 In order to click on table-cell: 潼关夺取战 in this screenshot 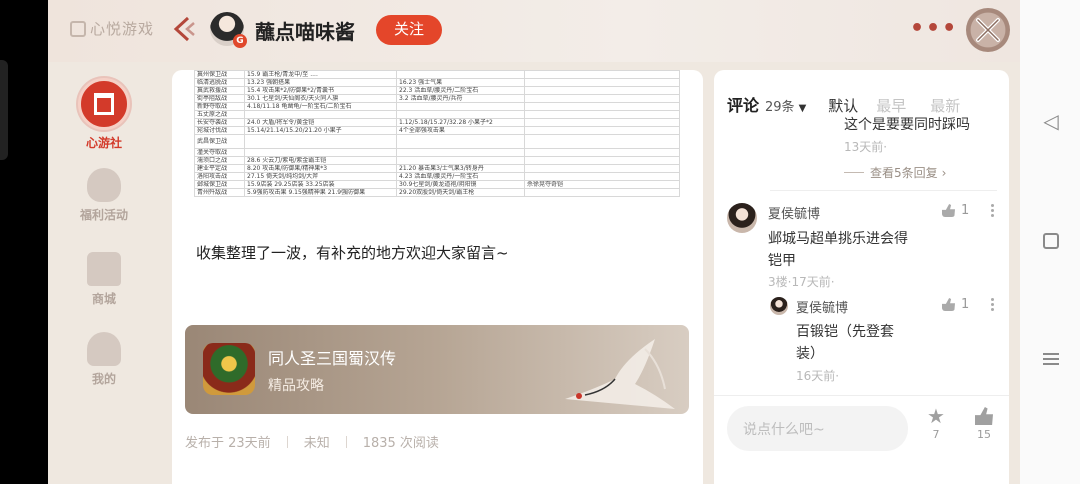, I will do `click(219, 152)`.